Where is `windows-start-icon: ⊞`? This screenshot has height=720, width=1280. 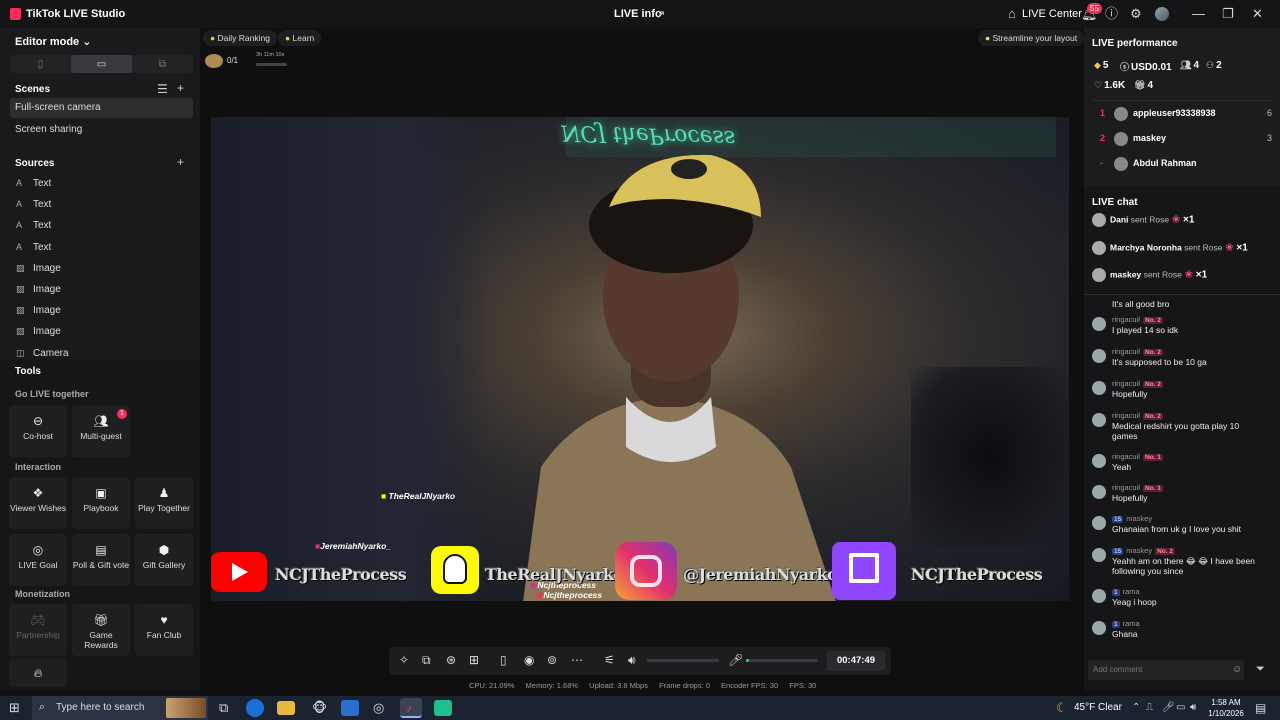 windows-start-icon: ⊞ is located at coordinates (14, 708).